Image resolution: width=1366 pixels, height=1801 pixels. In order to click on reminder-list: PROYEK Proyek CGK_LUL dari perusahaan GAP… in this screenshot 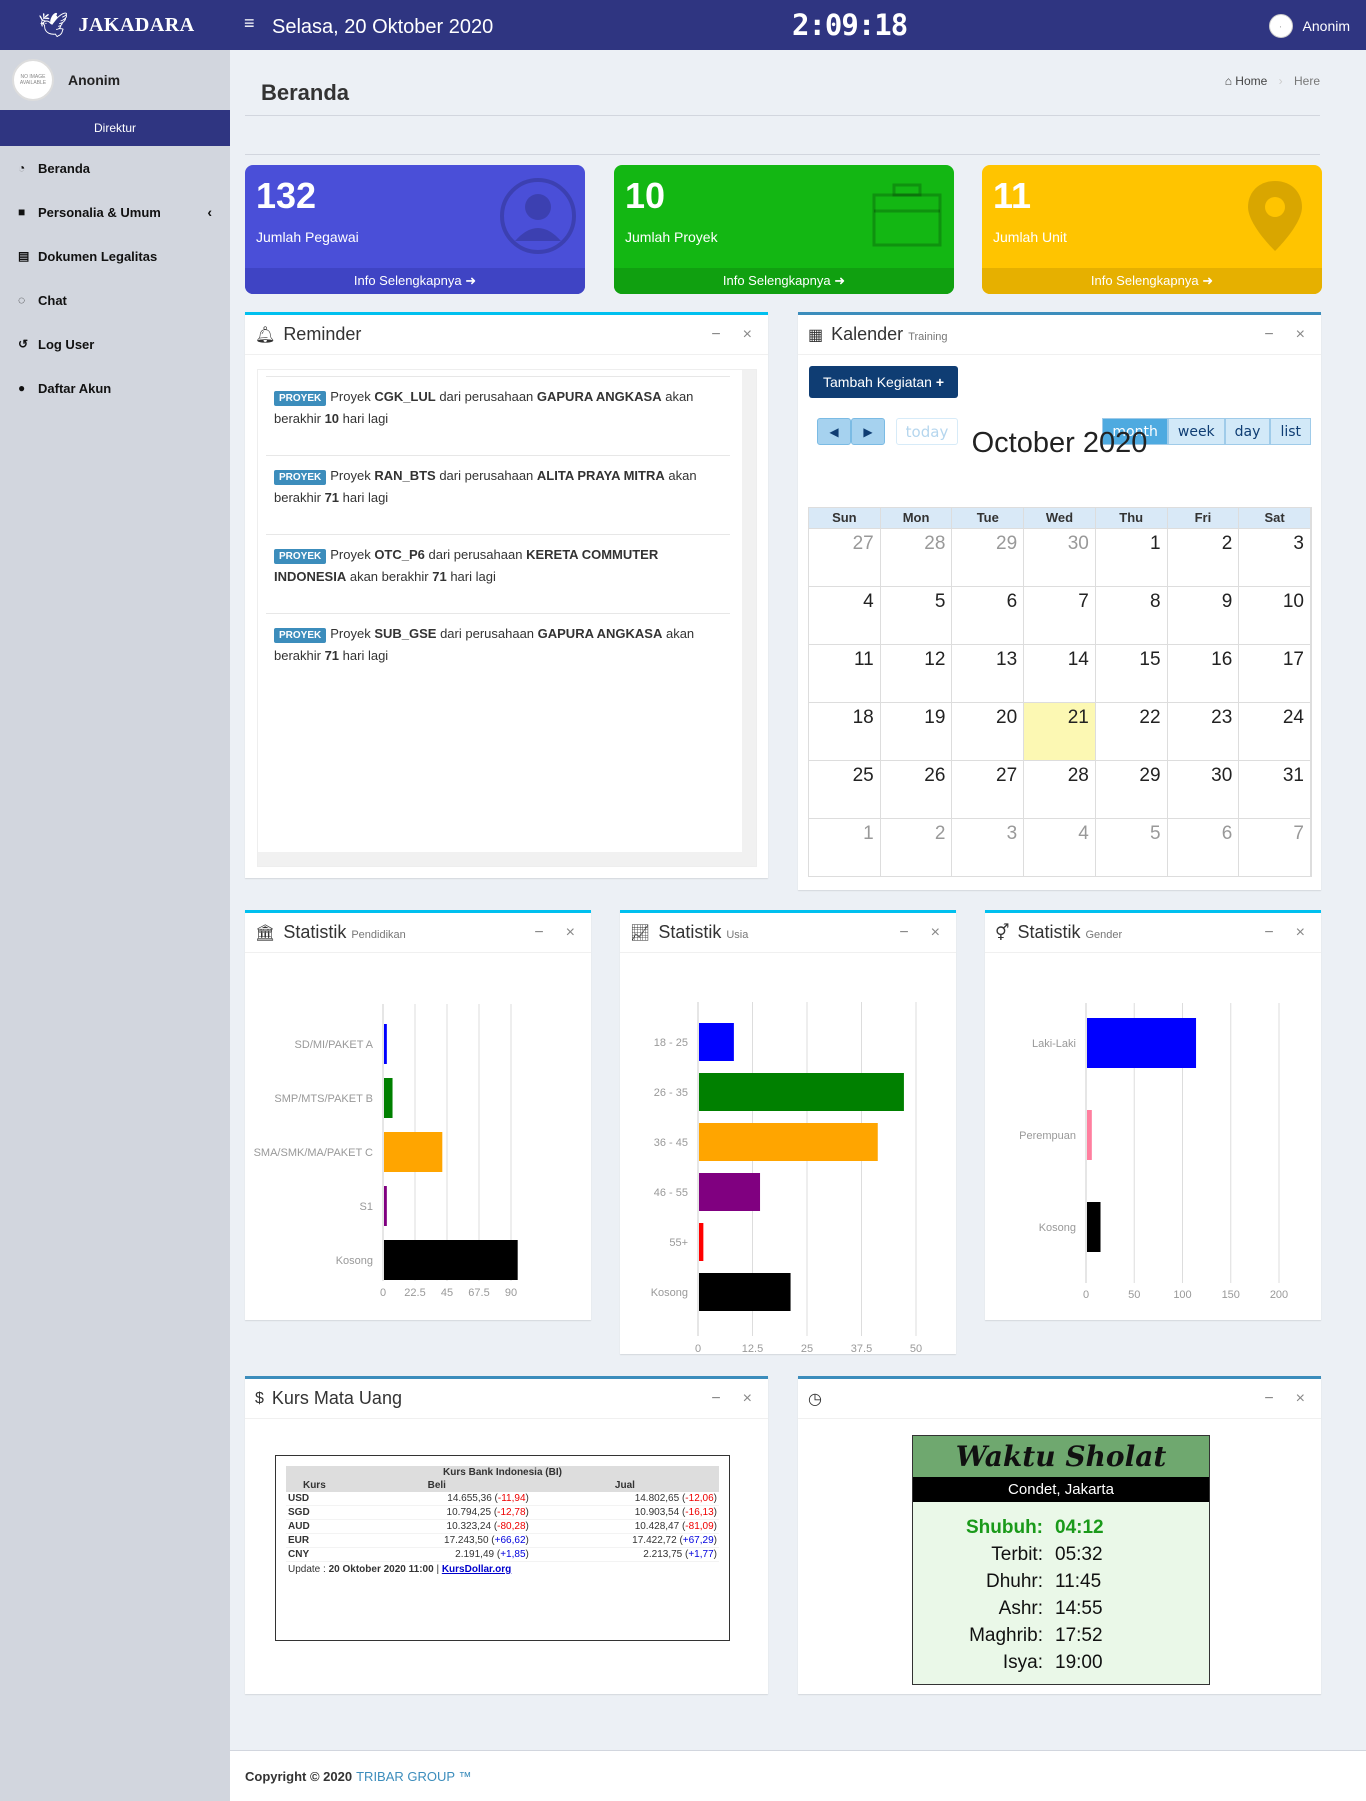, I will do `click(507, 618)`.